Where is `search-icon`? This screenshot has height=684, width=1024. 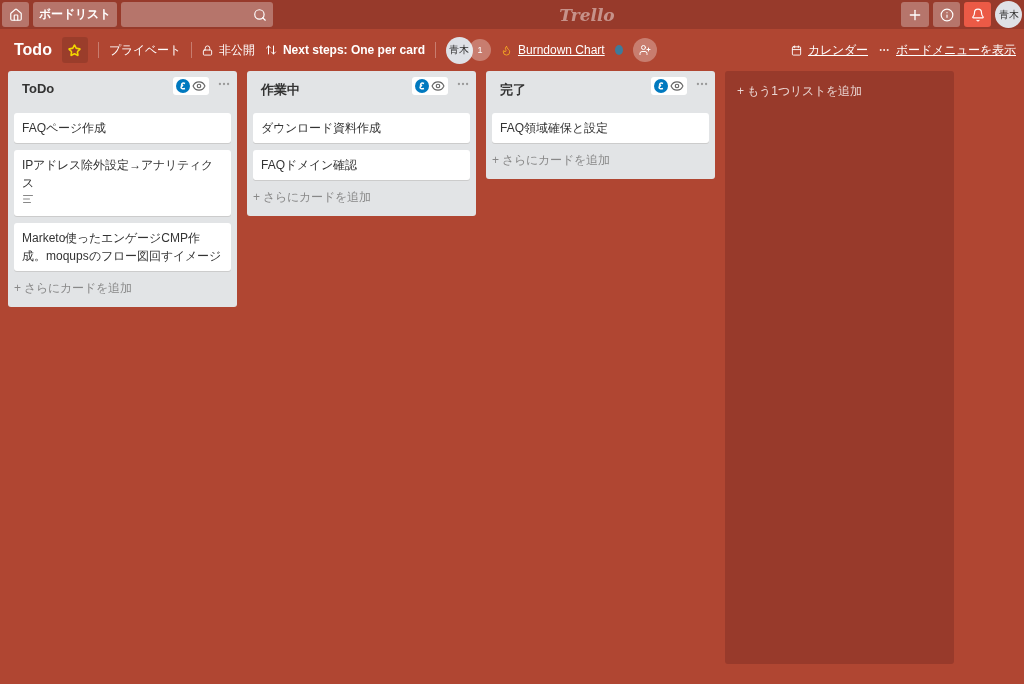
search-icon is located at coordinates (260, 14).